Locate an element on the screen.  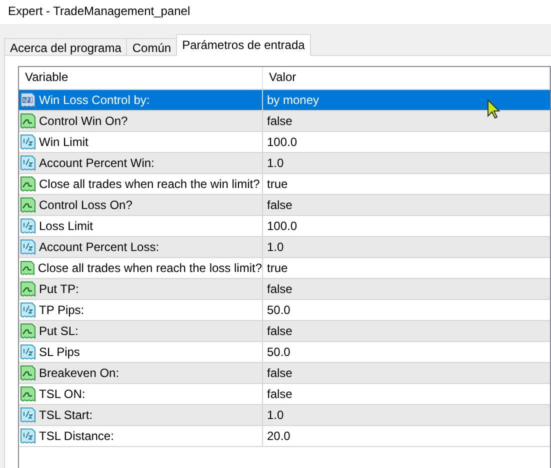
table-cell: Win Loss Control by: is located at coordinates (141, 100).